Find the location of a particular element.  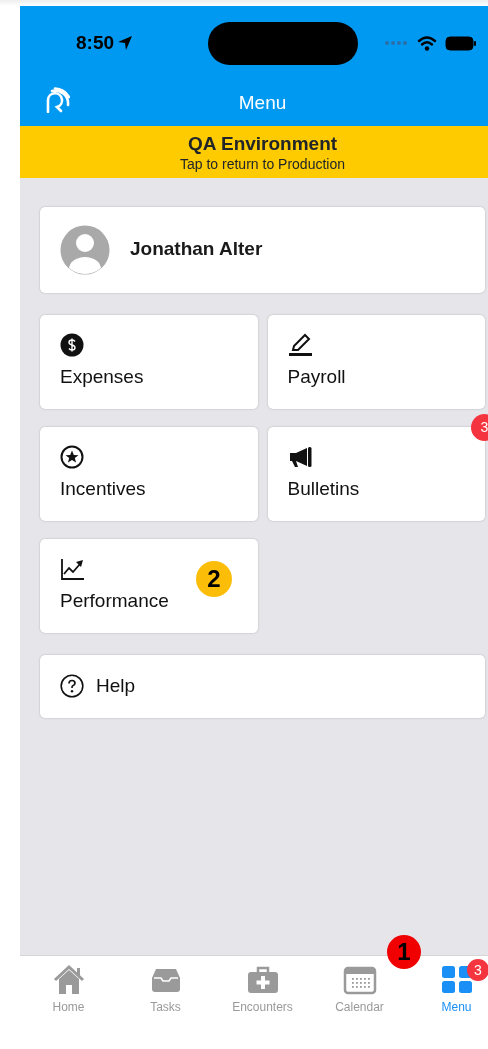

help-item: Help is located at coordinates (262, 686).